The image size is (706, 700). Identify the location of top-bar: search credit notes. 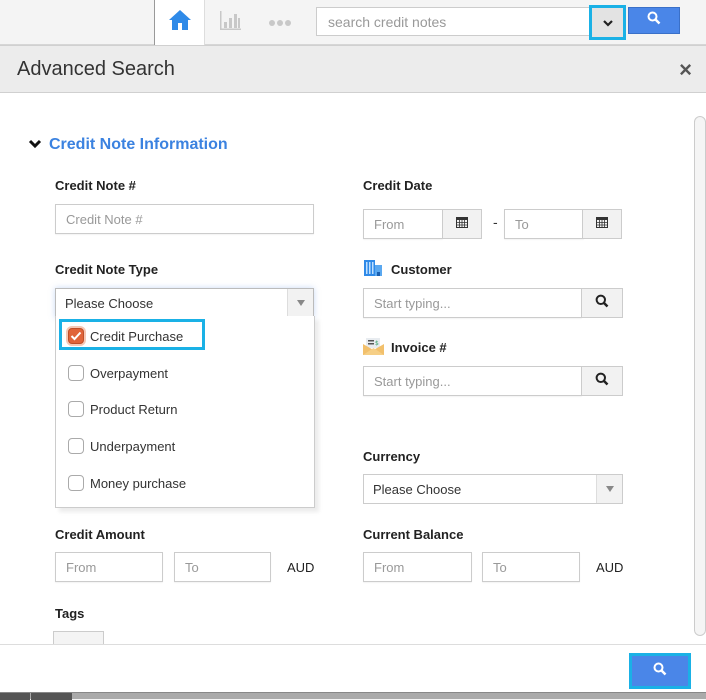
(353, 22).